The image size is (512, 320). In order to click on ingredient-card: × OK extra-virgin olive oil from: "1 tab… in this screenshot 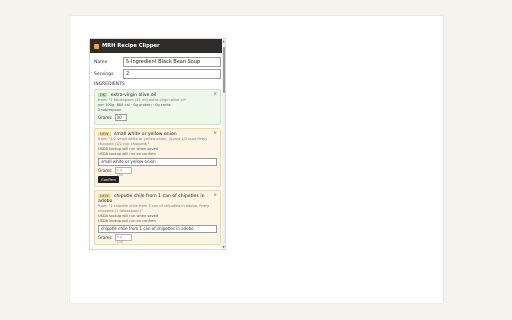, I will do `click(157, 107)`.